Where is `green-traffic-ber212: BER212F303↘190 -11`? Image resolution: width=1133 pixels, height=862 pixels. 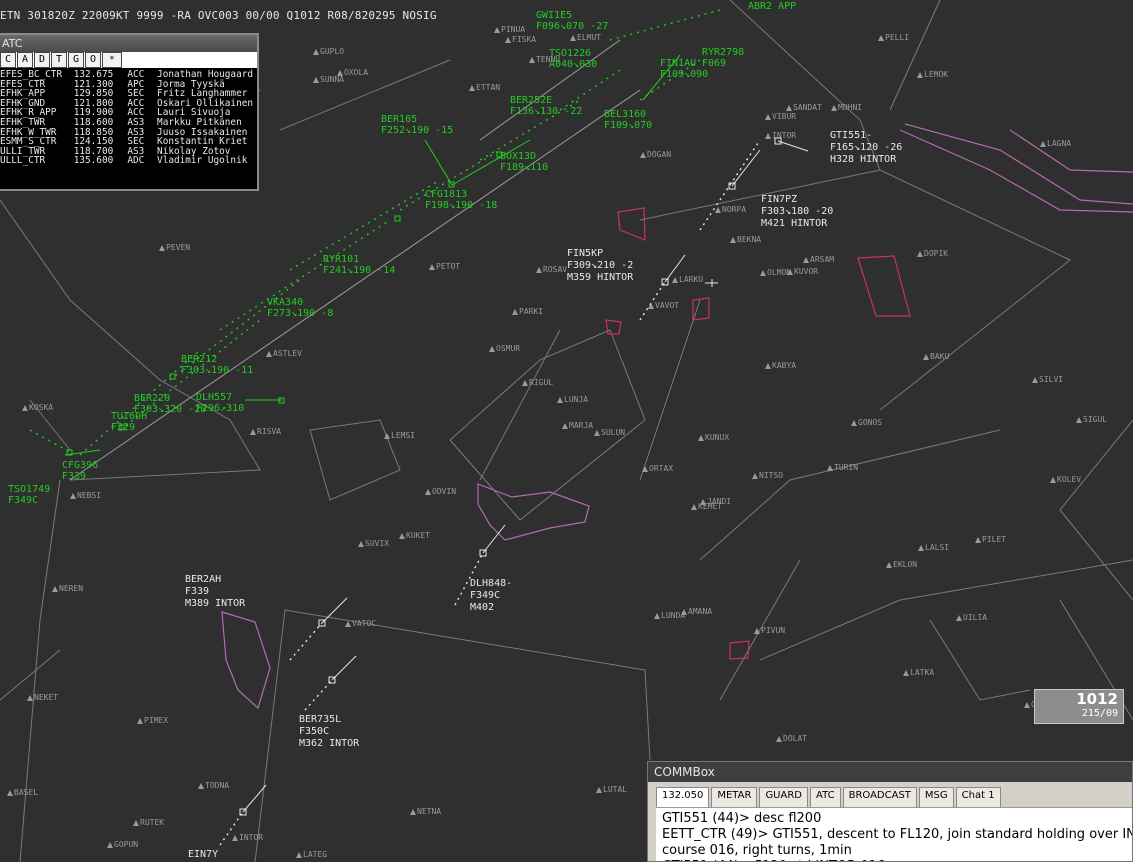 green-traffic-ber212: BER212F303↘190 -11 is located at coordinates (217, 365).